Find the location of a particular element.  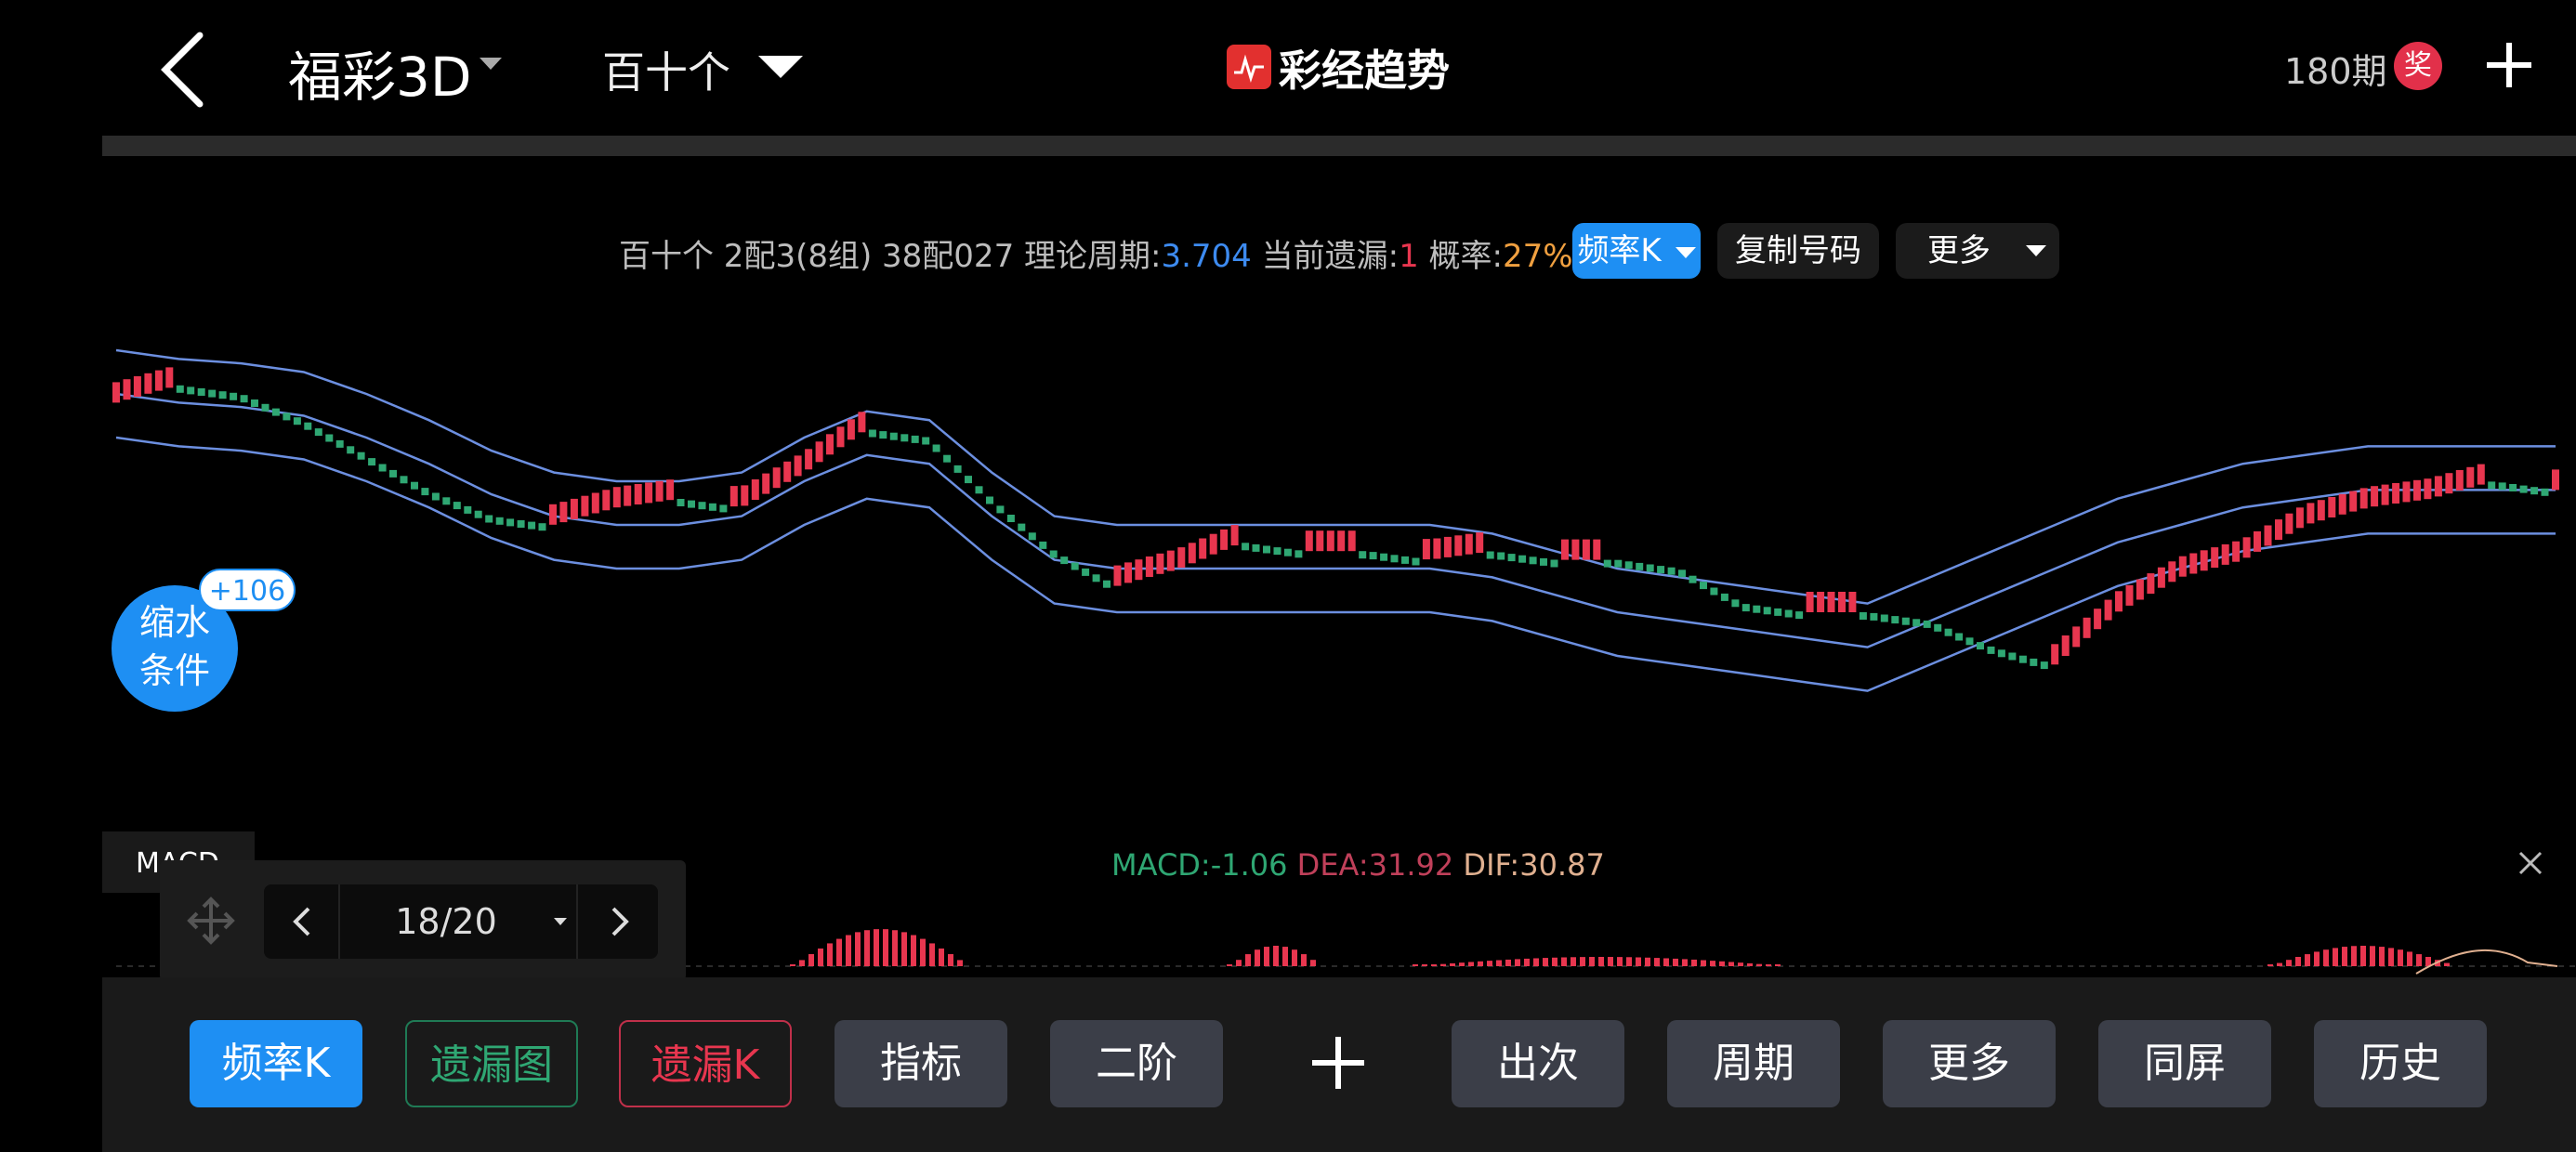

chevron-right-icon is located at coordinates (618, 921).